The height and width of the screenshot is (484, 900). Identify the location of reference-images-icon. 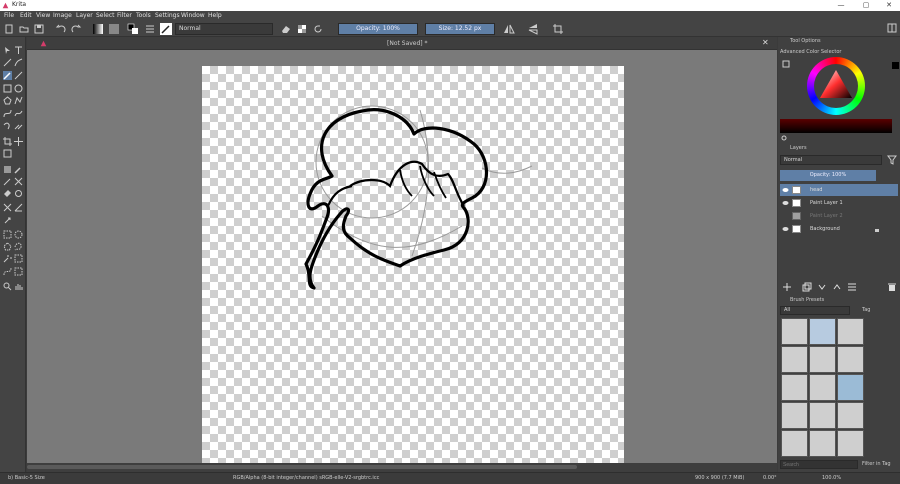
(7, 220).